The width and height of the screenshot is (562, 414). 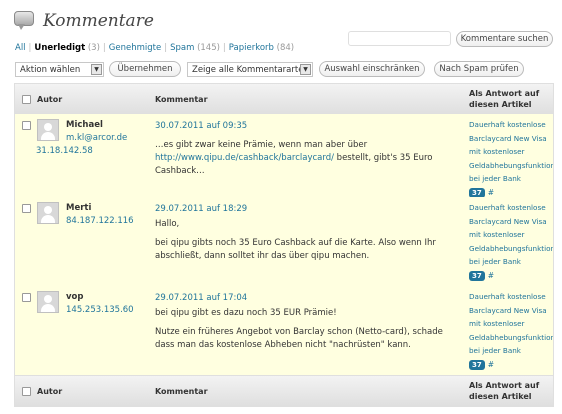 I want to click on search-input, so click(x=399, y=38).